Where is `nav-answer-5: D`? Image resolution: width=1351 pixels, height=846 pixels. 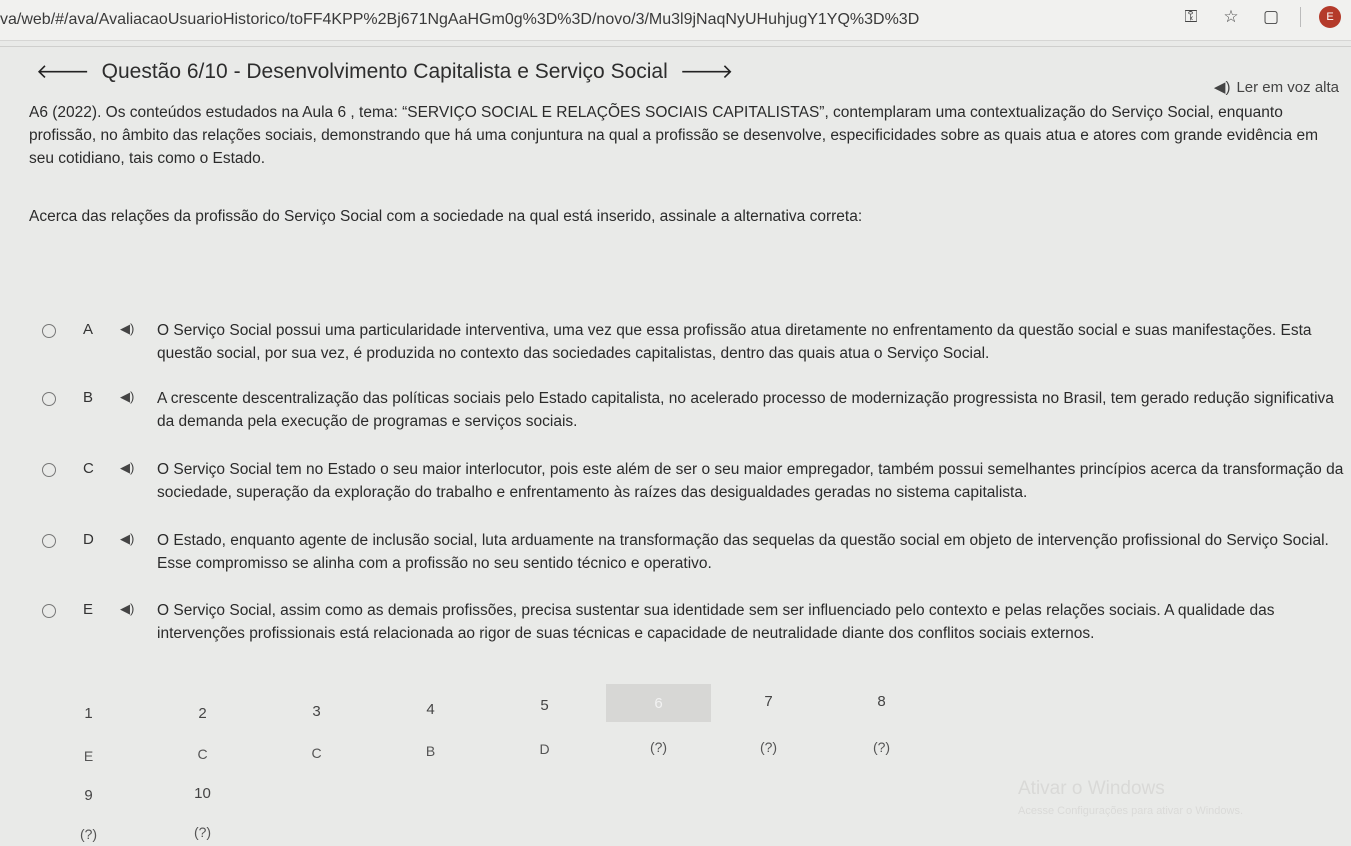 nav-answer-5: D is located at coordinates (544, 749).